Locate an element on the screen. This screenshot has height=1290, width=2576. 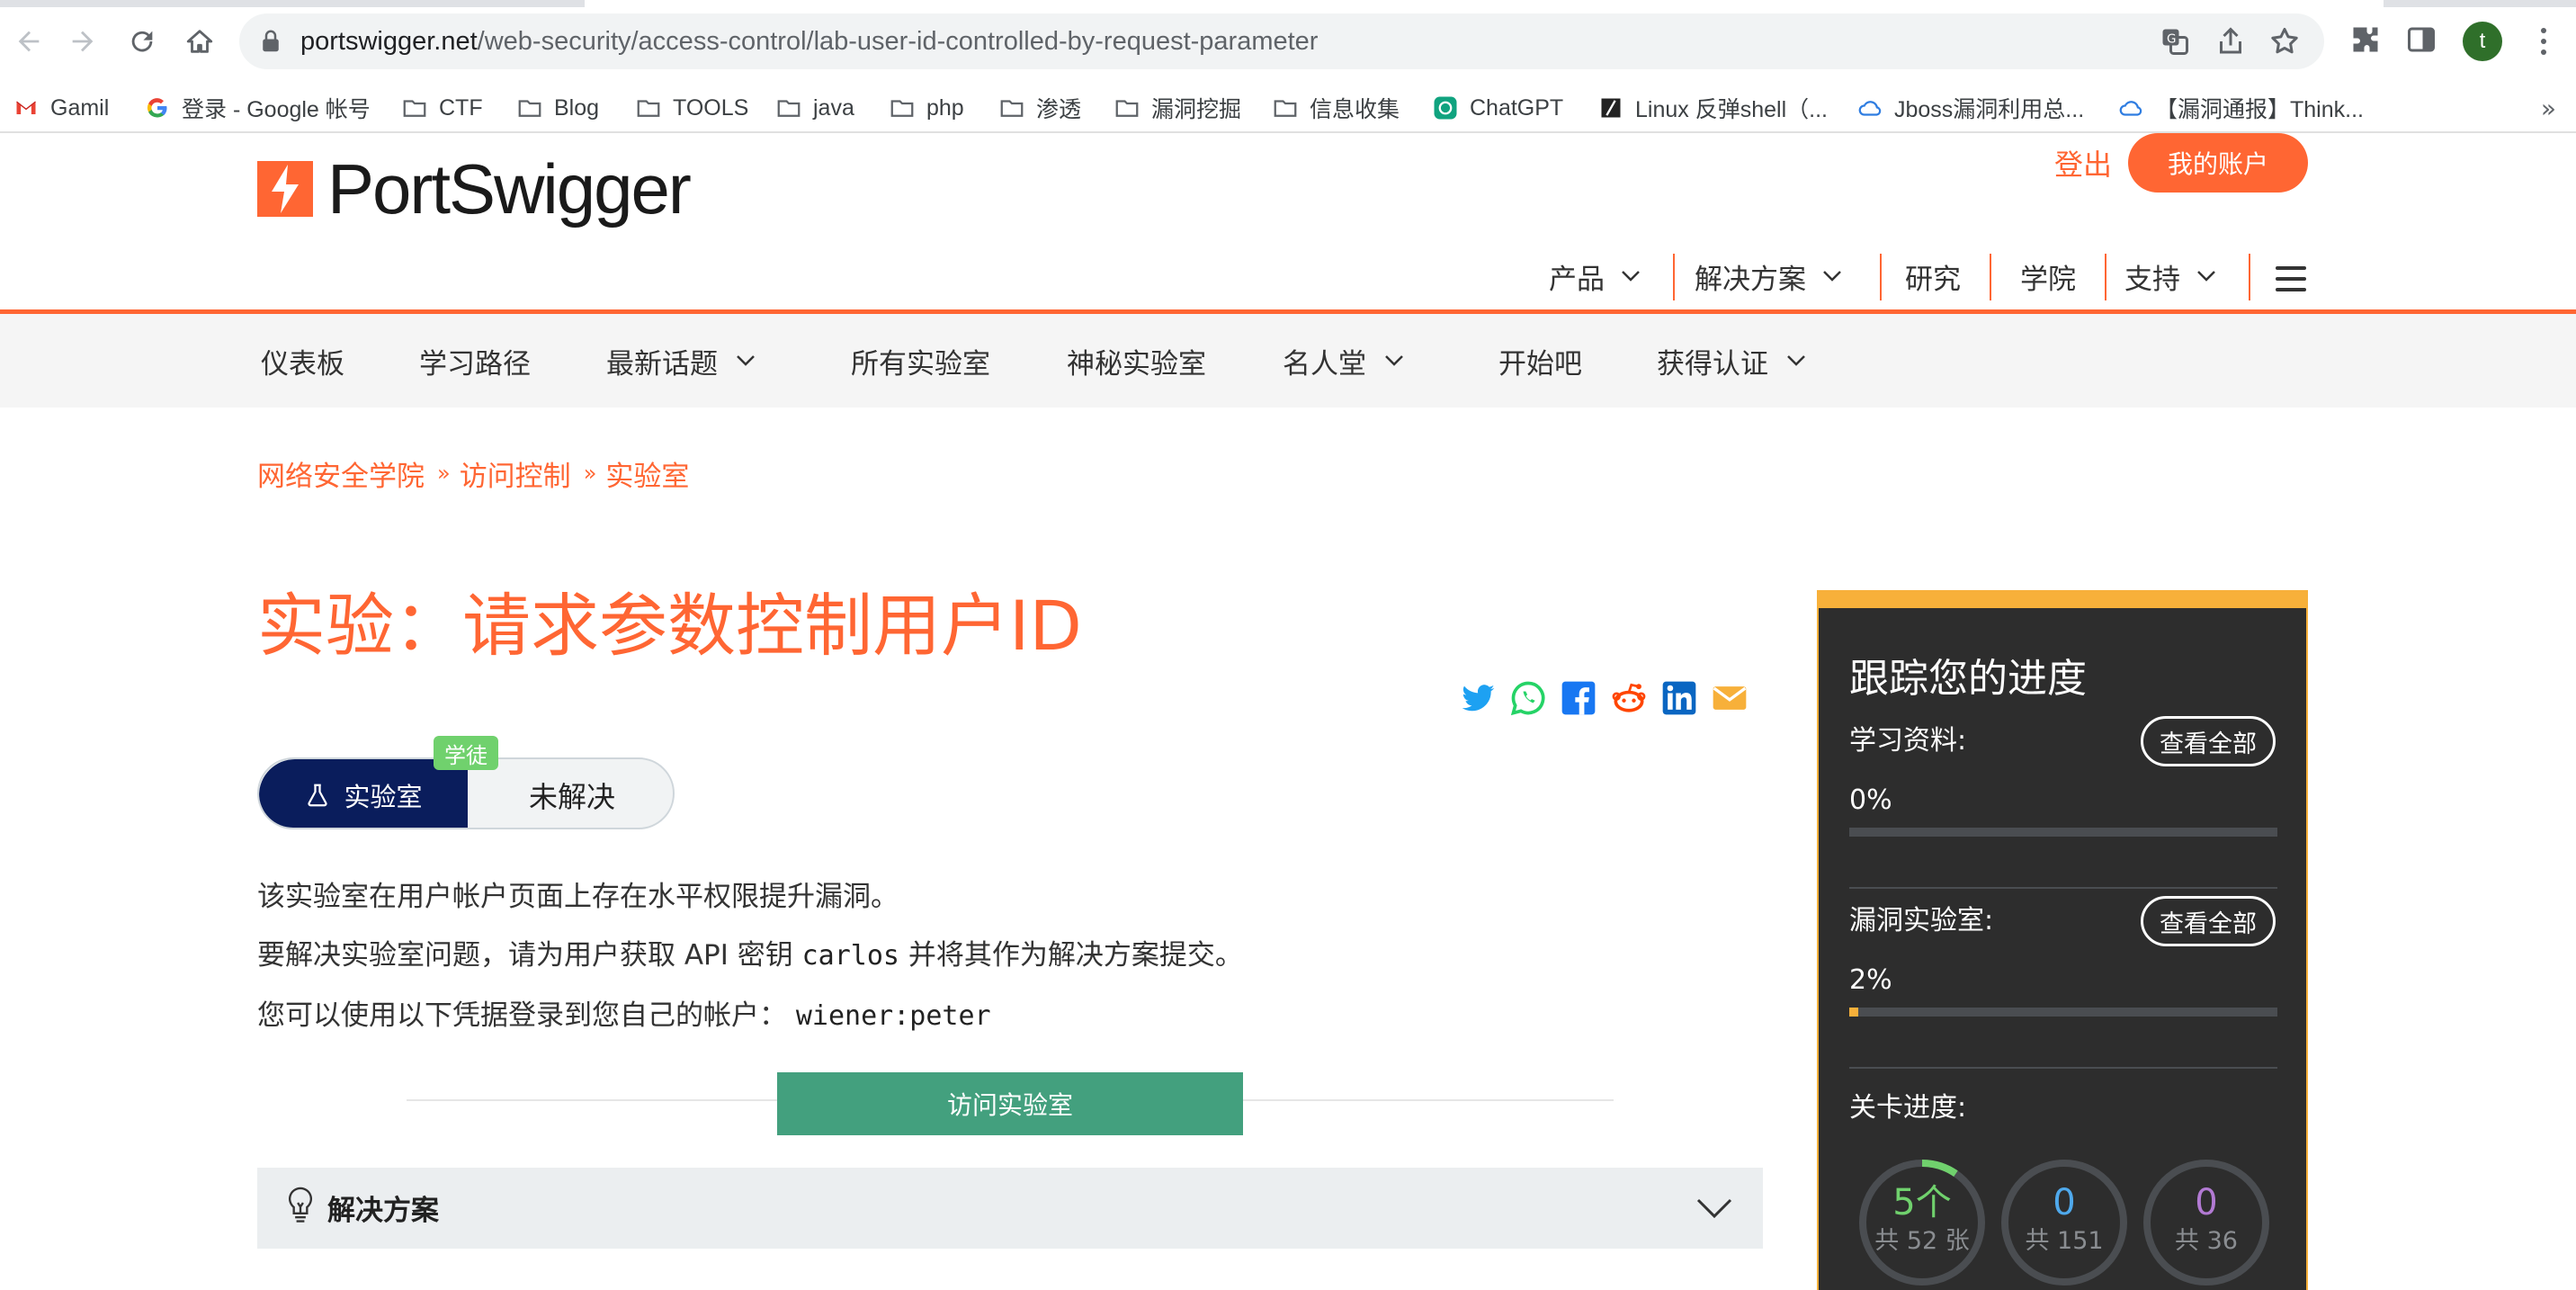
lock-icon is located at coordinates (270, 41).